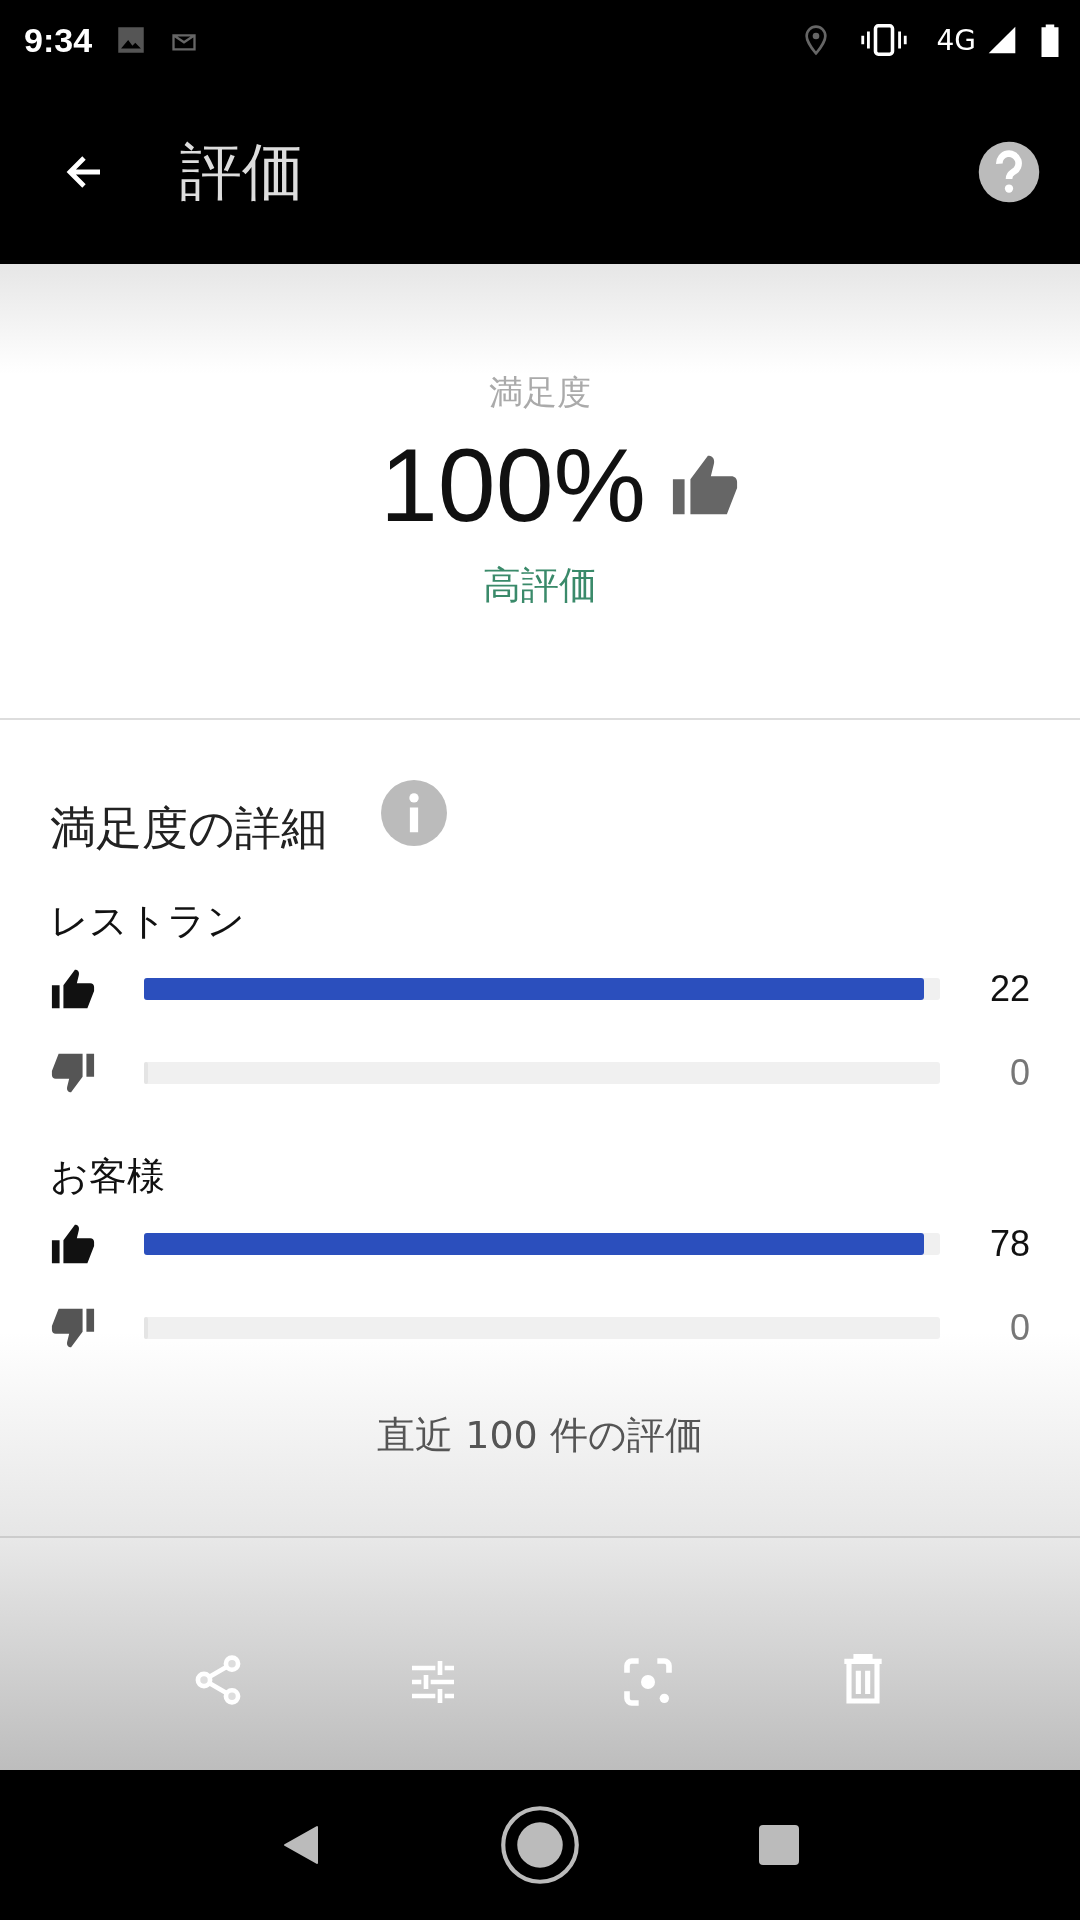 This screenshot has height=1920, width=1080. Describe the element at coordinates (188, 828) in the screenshot. I see `section-title: 満足度の詳細` at that location.